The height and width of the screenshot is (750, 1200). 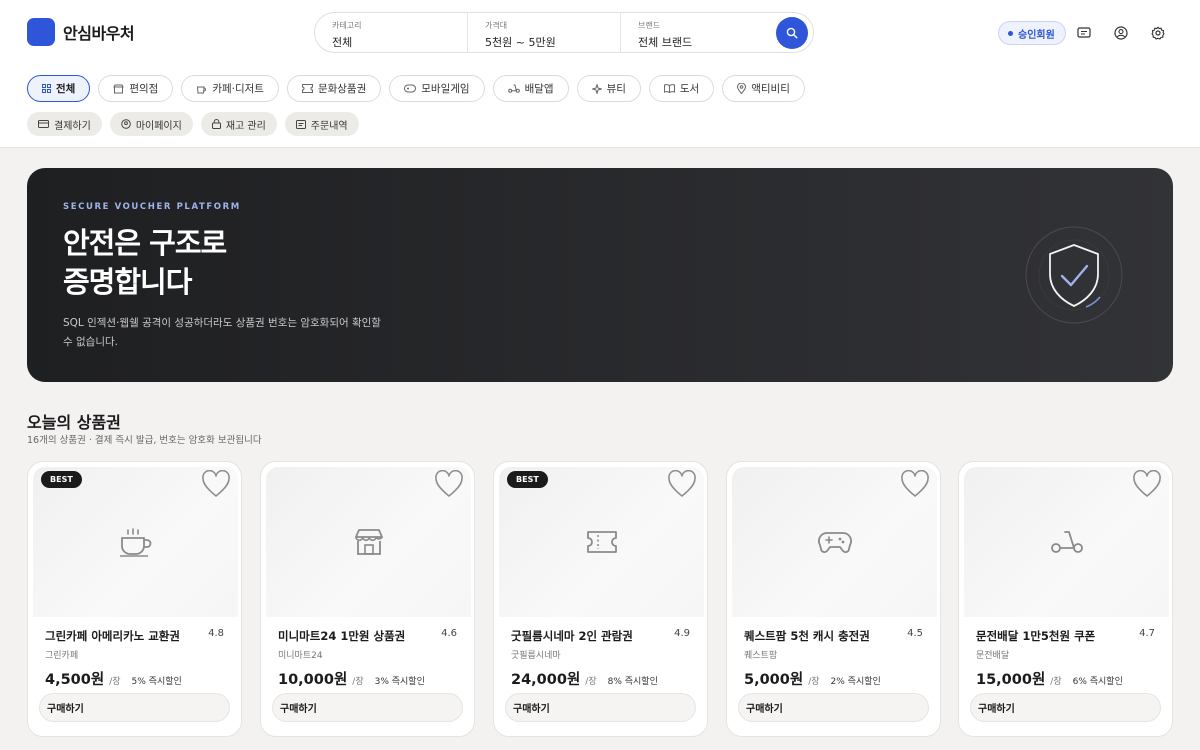 What do you see at coordinates (855, 682) in the screenshot?
I see `product-discount: 2% 즉시할인` at bounding box center [855, 682].